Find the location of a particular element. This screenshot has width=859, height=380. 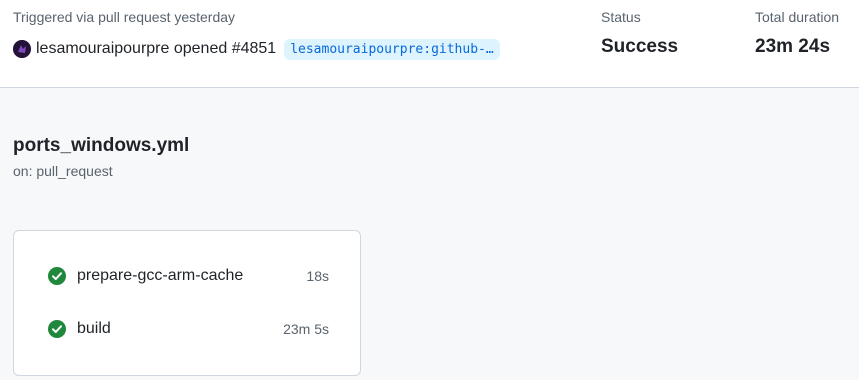

duration-value: 23m 24s is located at coordinates (793, 46).